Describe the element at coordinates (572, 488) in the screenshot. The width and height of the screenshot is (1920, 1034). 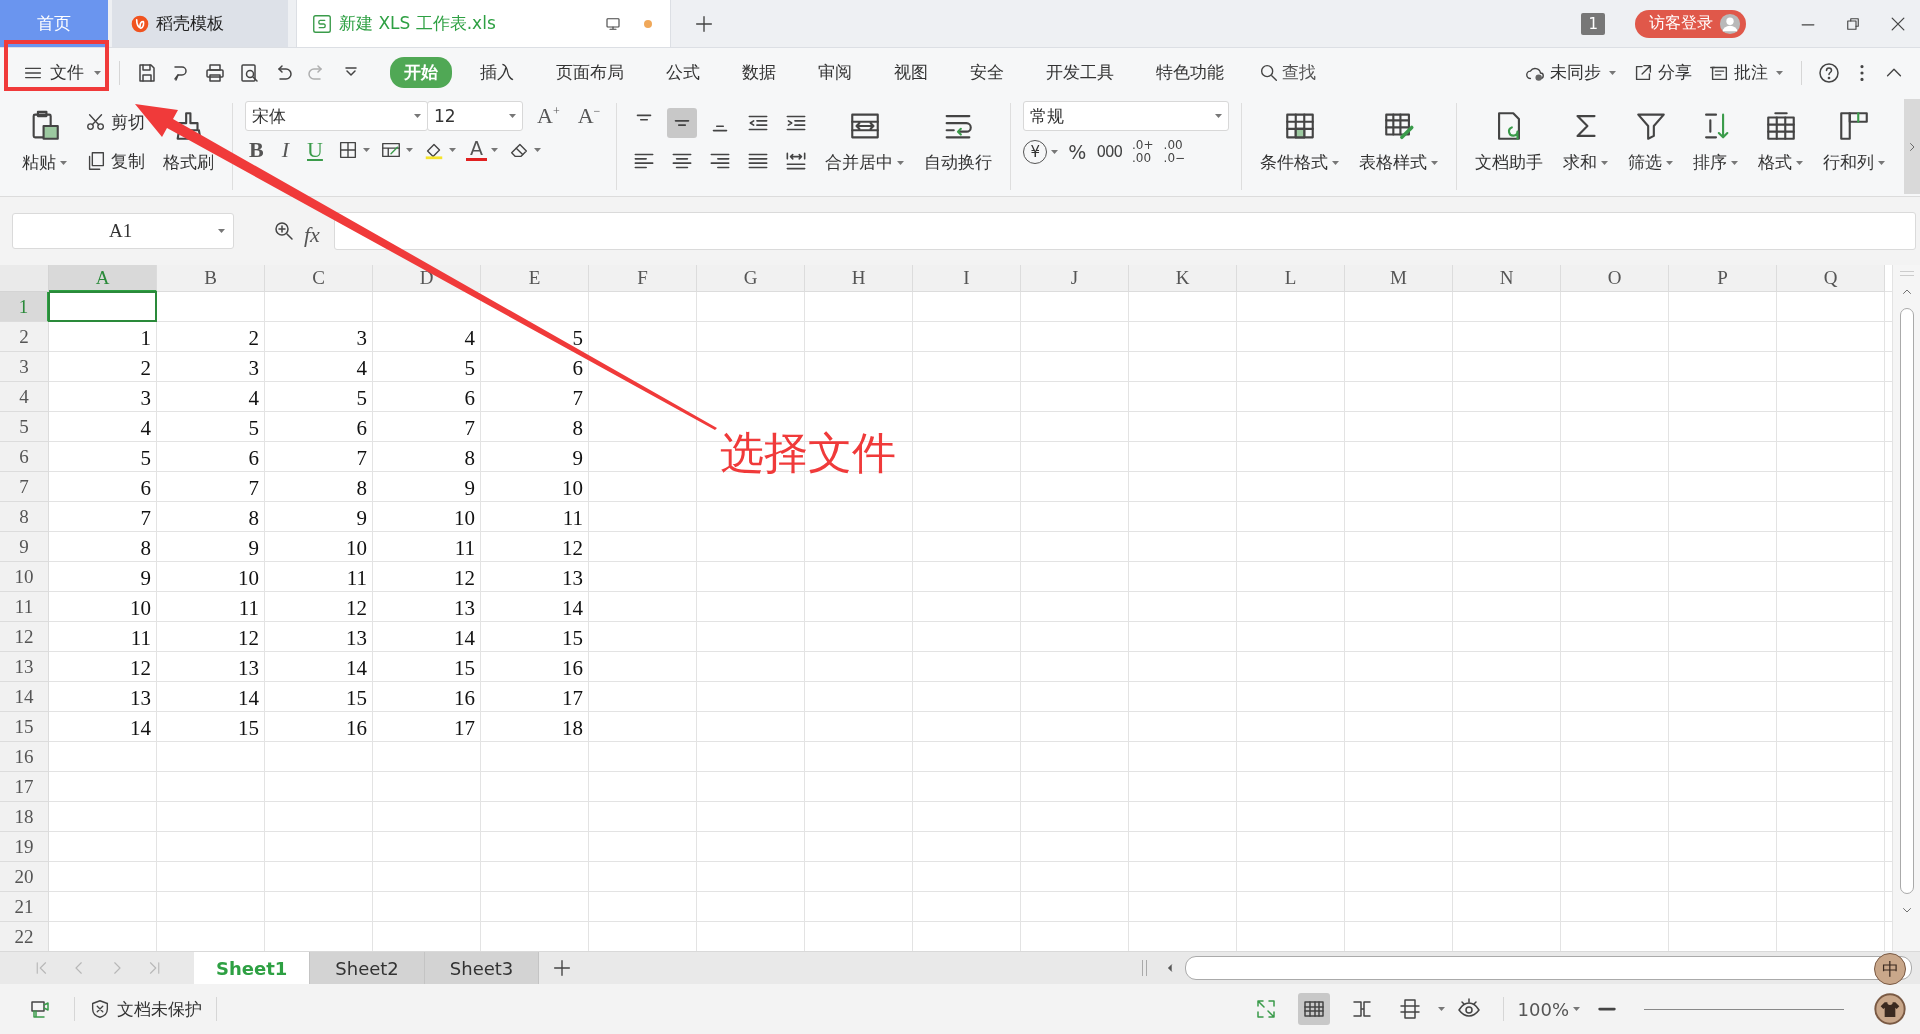
I see `spreadsheet-cell-text: 10` at that location.